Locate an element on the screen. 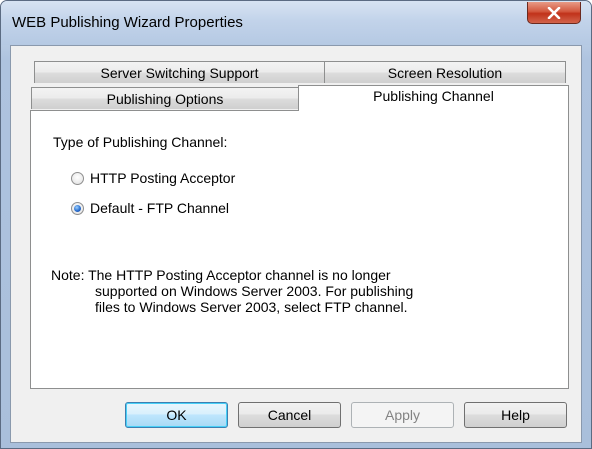 The height and width of the screenshot is (449, 592). title-bar: WEB Publishing Wizard Properties is located at coordinates (296, 23).